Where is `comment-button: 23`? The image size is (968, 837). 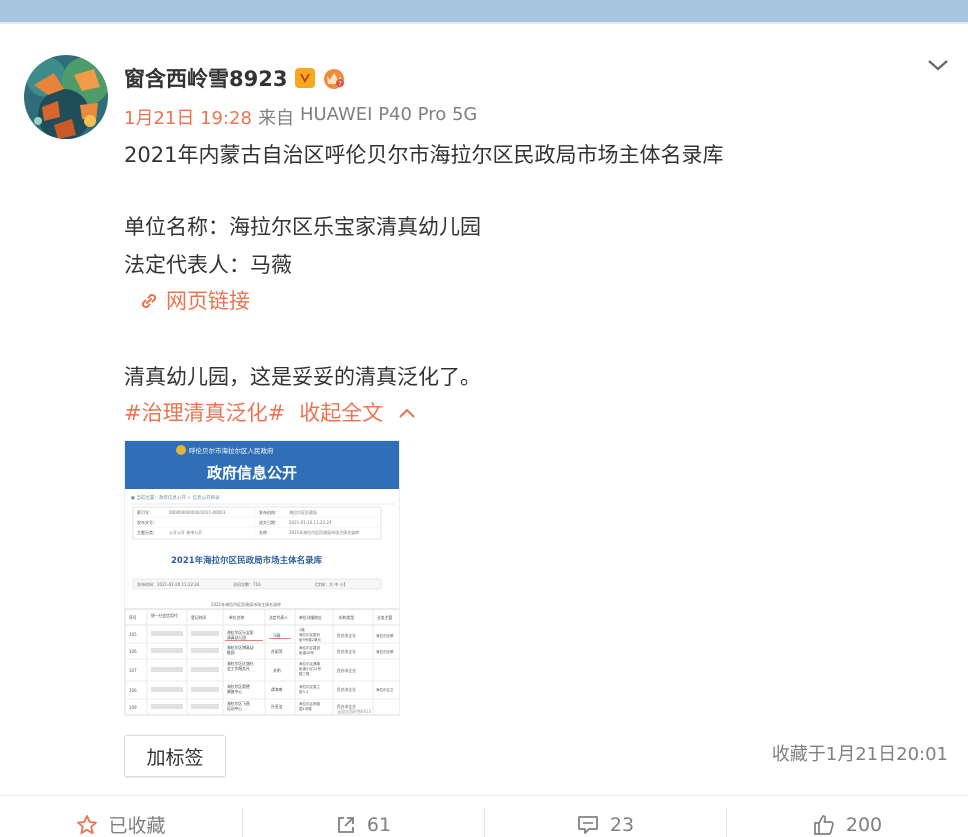 comment-button: 23 is located at coordinates (605, 816).